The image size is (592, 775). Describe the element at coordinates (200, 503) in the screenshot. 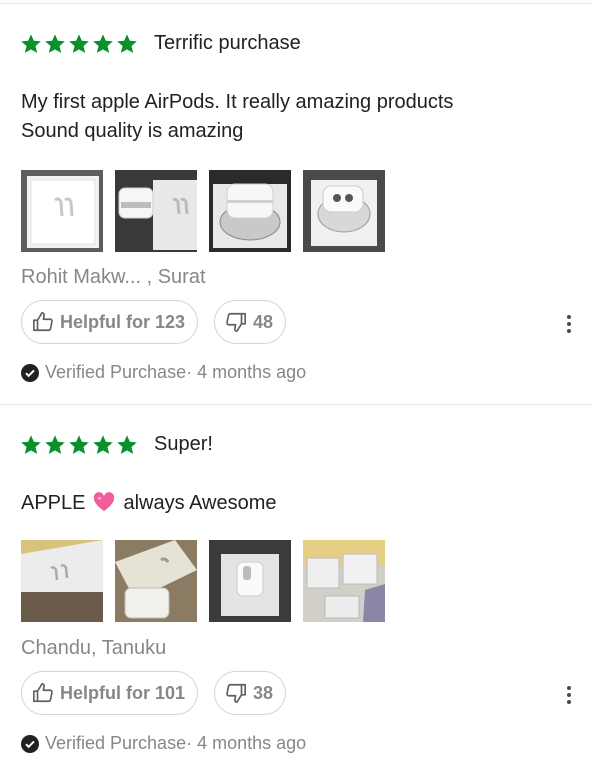

I see `review-body-suffix: always Awesome` at that location.